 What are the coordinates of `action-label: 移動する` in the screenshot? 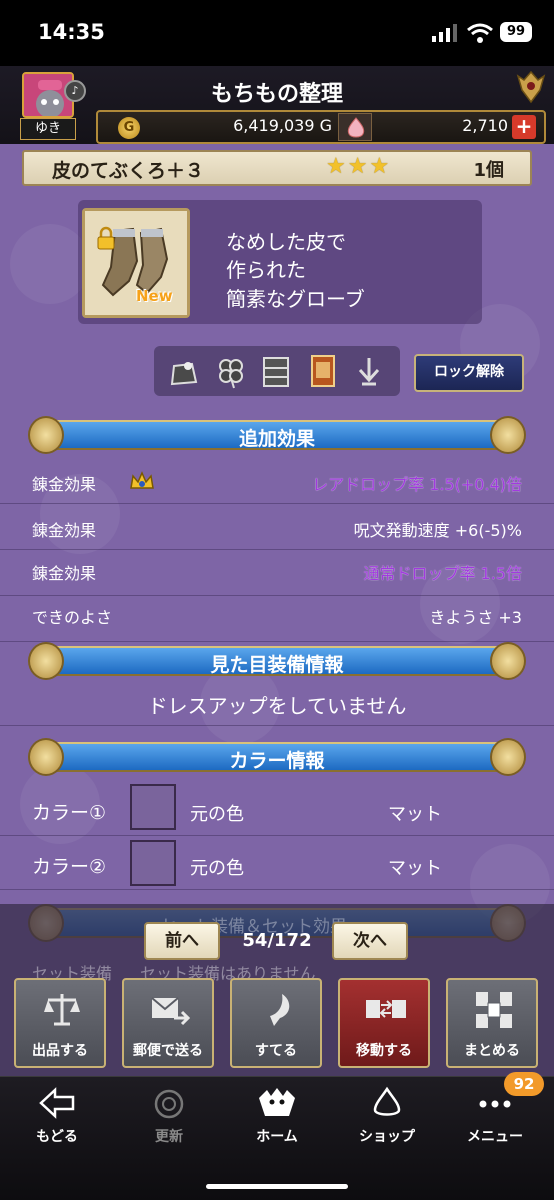 It's located at (384, 1051).